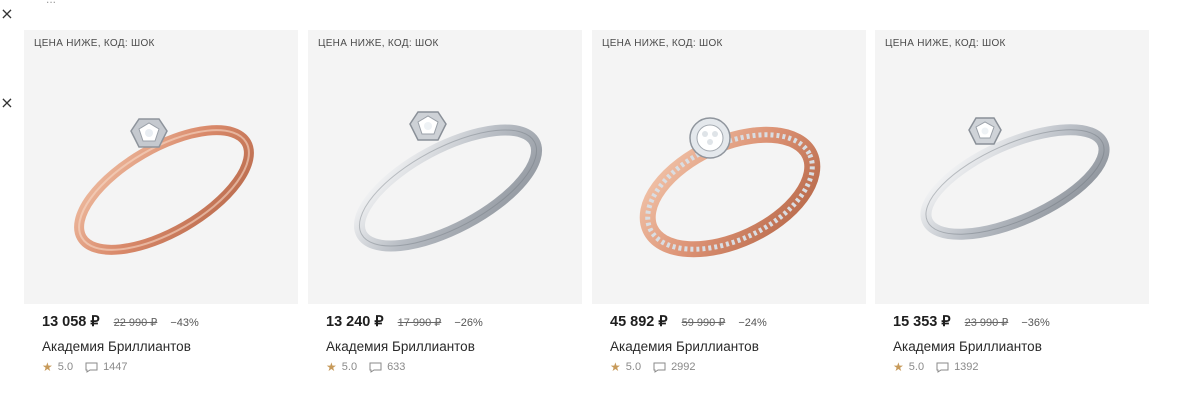  What do you see at coordinates (396, 367) in the screenshot?
I see `review-count: 633` at bounding box center [396, 367].